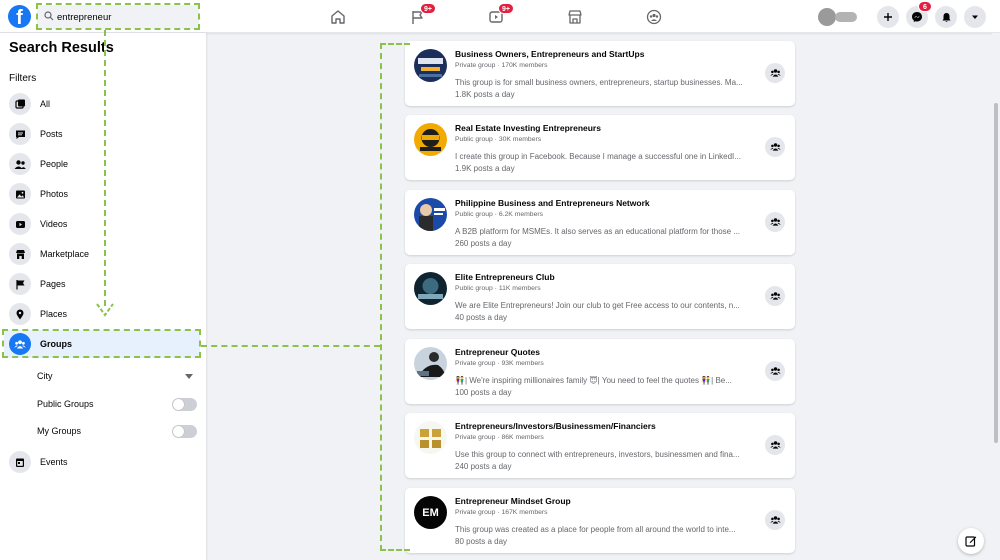 The height and width of the screenshot is (560, 1000). What do you see at coordinates (102, 164) in the screenshot?
I see `filter-item-people: People` at bounding box center [102, 164].